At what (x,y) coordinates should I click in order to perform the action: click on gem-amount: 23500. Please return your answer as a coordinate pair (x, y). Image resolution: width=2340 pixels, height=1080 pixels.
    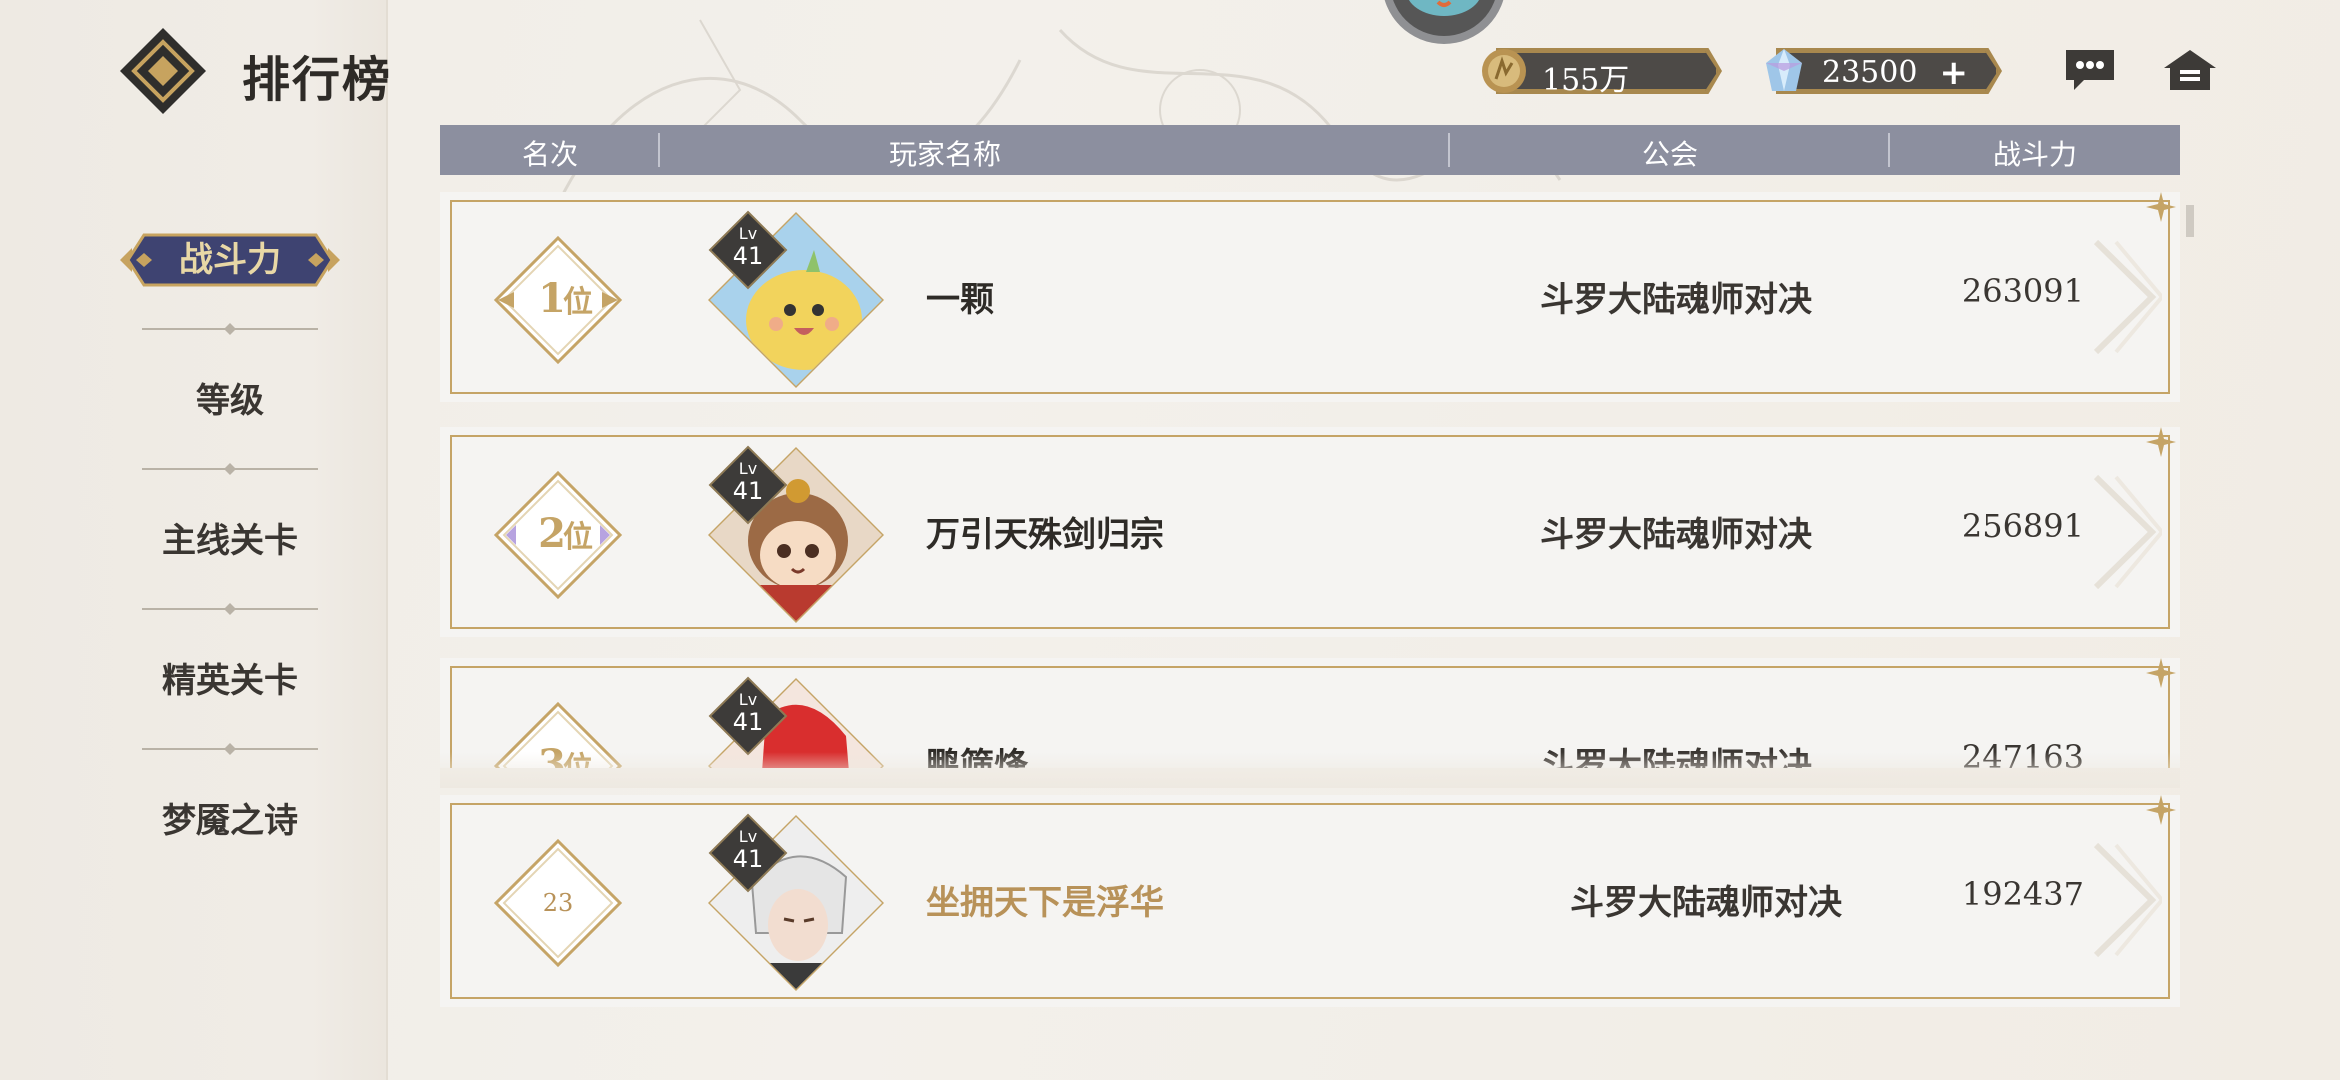
    Looking at the image, I should click on (1870, 72).